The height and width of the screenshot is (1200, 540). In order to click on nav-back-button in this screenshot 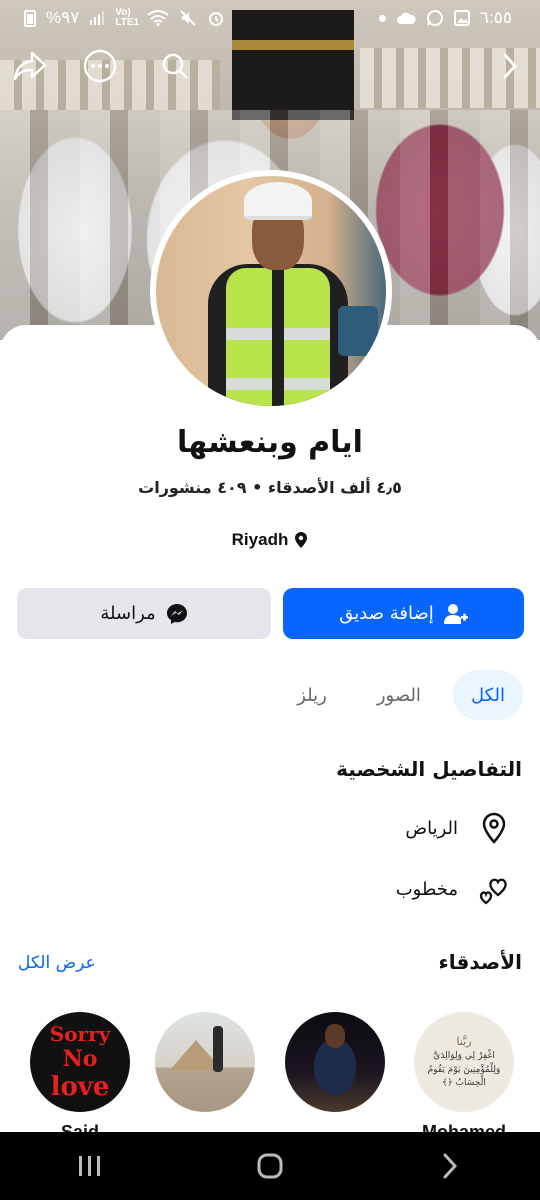, I will do `click(450, 1166)`.